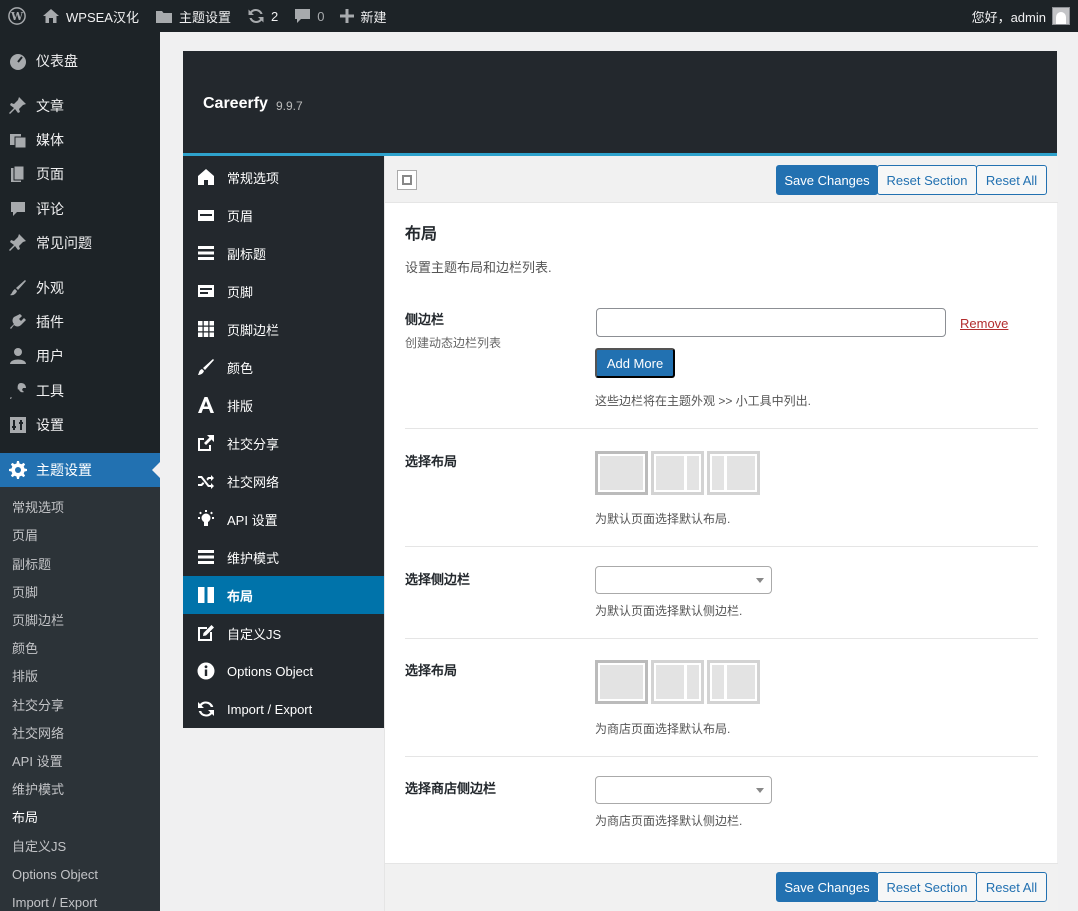 The width and height of the screenshot is (1078, 911). I want to click on divider, so click(721, 756).